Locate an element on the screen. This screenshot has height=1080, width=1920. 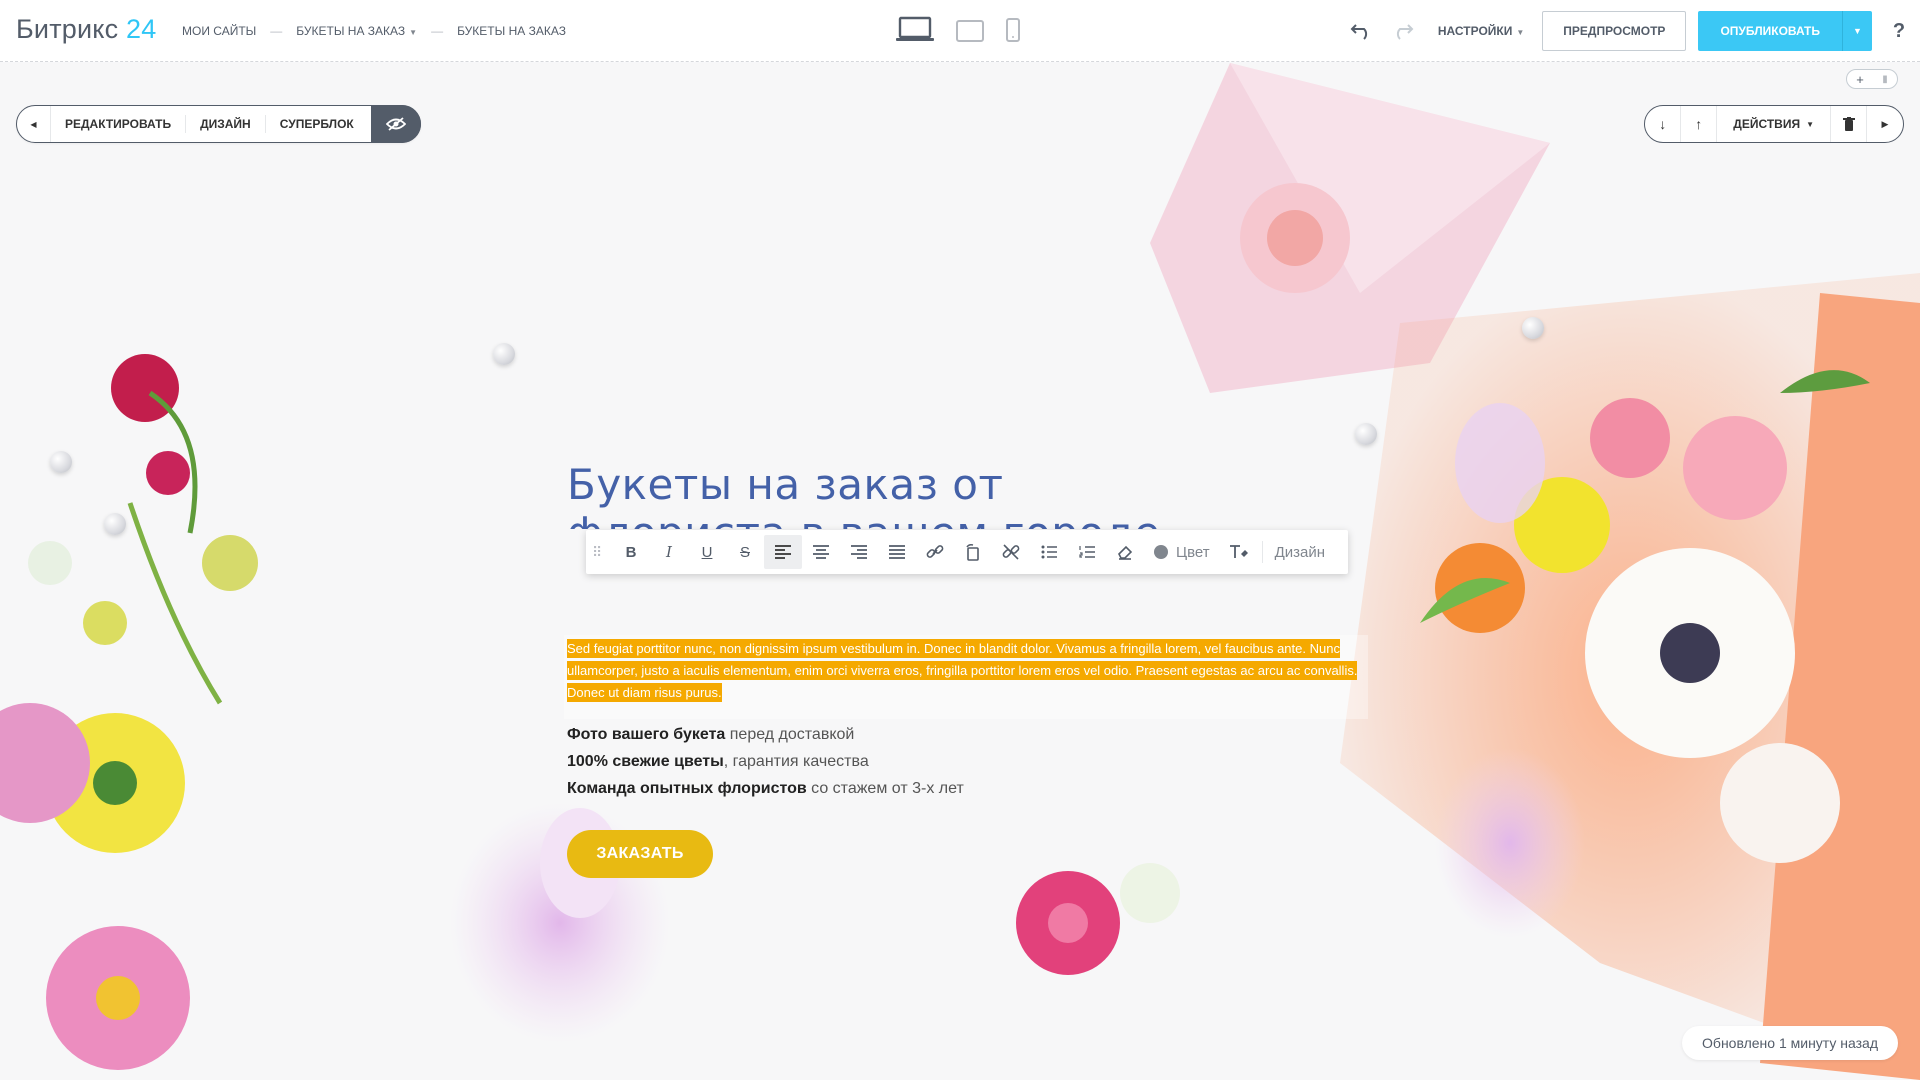
add-icon: + is located at coordinates (1860, 79).